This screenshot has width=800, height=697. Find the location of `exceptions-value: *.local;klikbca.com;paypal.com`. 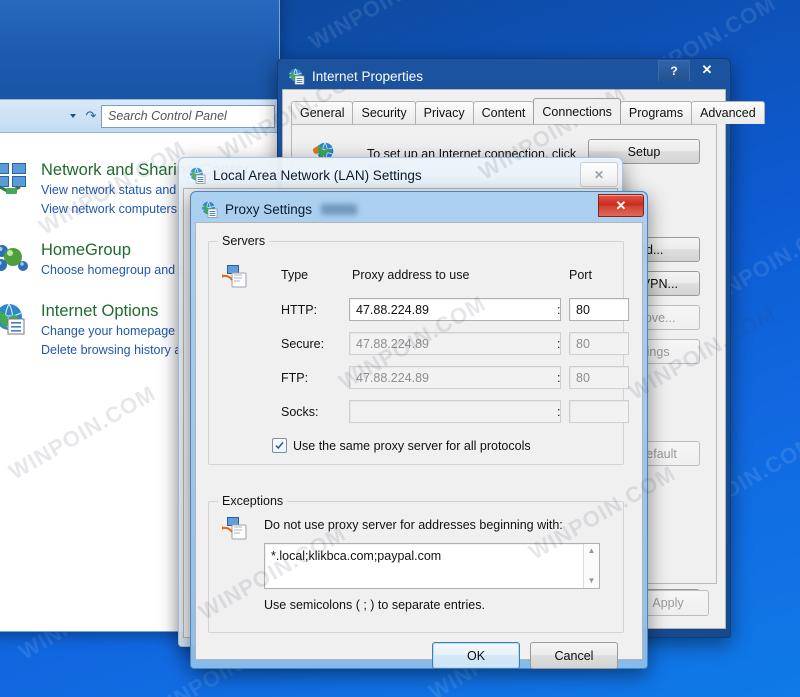

exceptions-value: *.local;klikbca.com;paypal.com is located at coordinates (356, 556).